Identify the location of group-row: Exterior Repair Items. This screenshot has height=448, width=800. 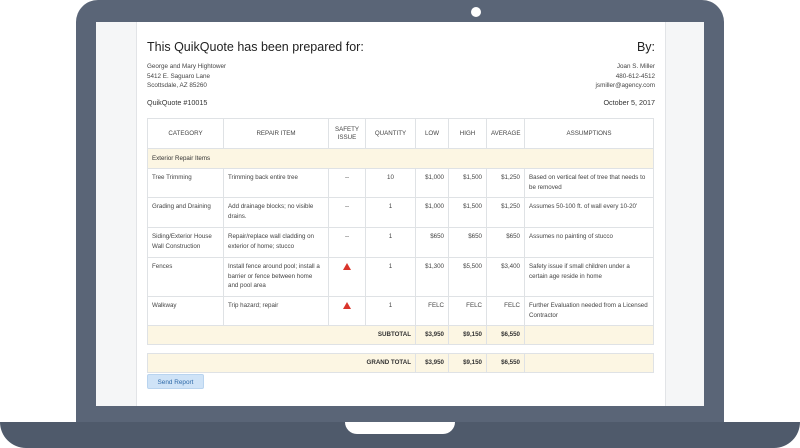
(400, 158).